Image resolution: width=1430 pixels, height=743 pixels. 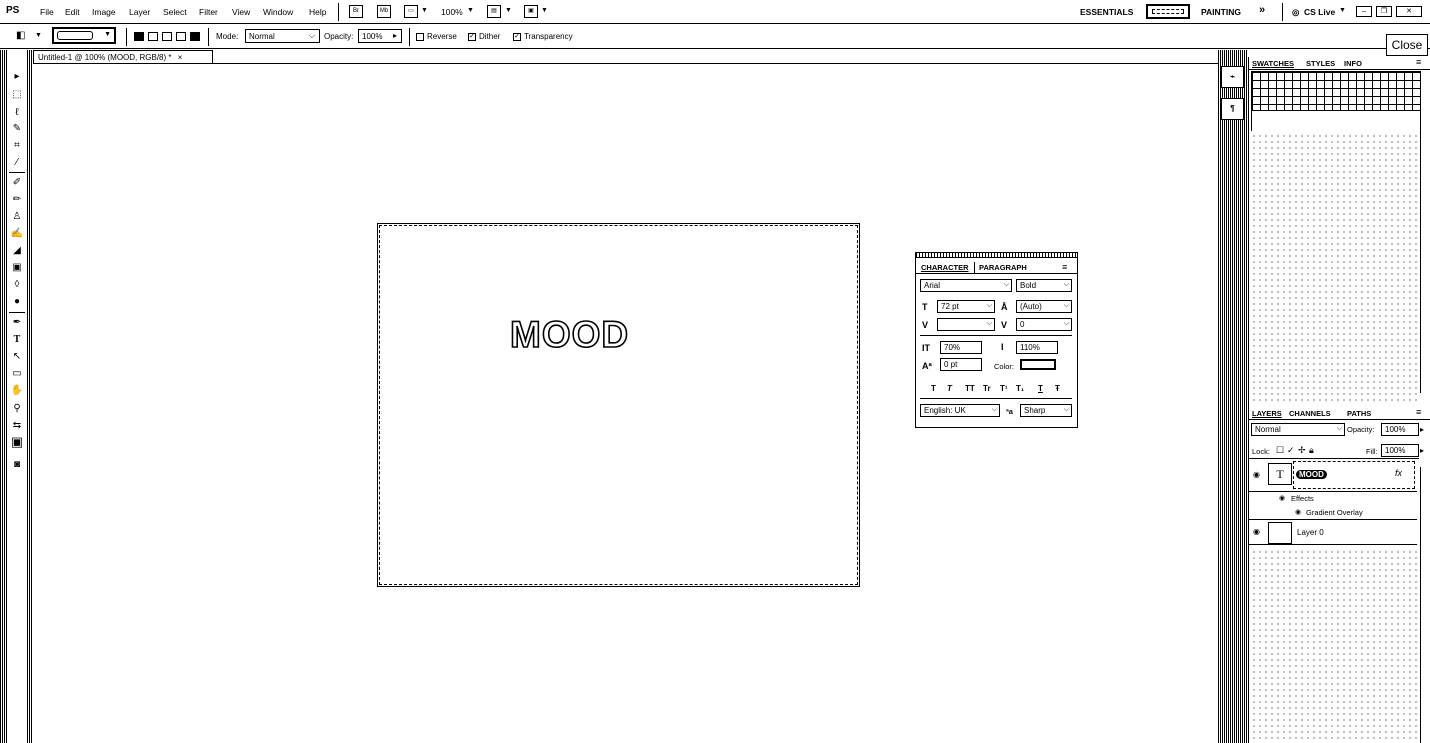 I want to click on canvas-text-layer: MOOD, so click(x=569, y=334).